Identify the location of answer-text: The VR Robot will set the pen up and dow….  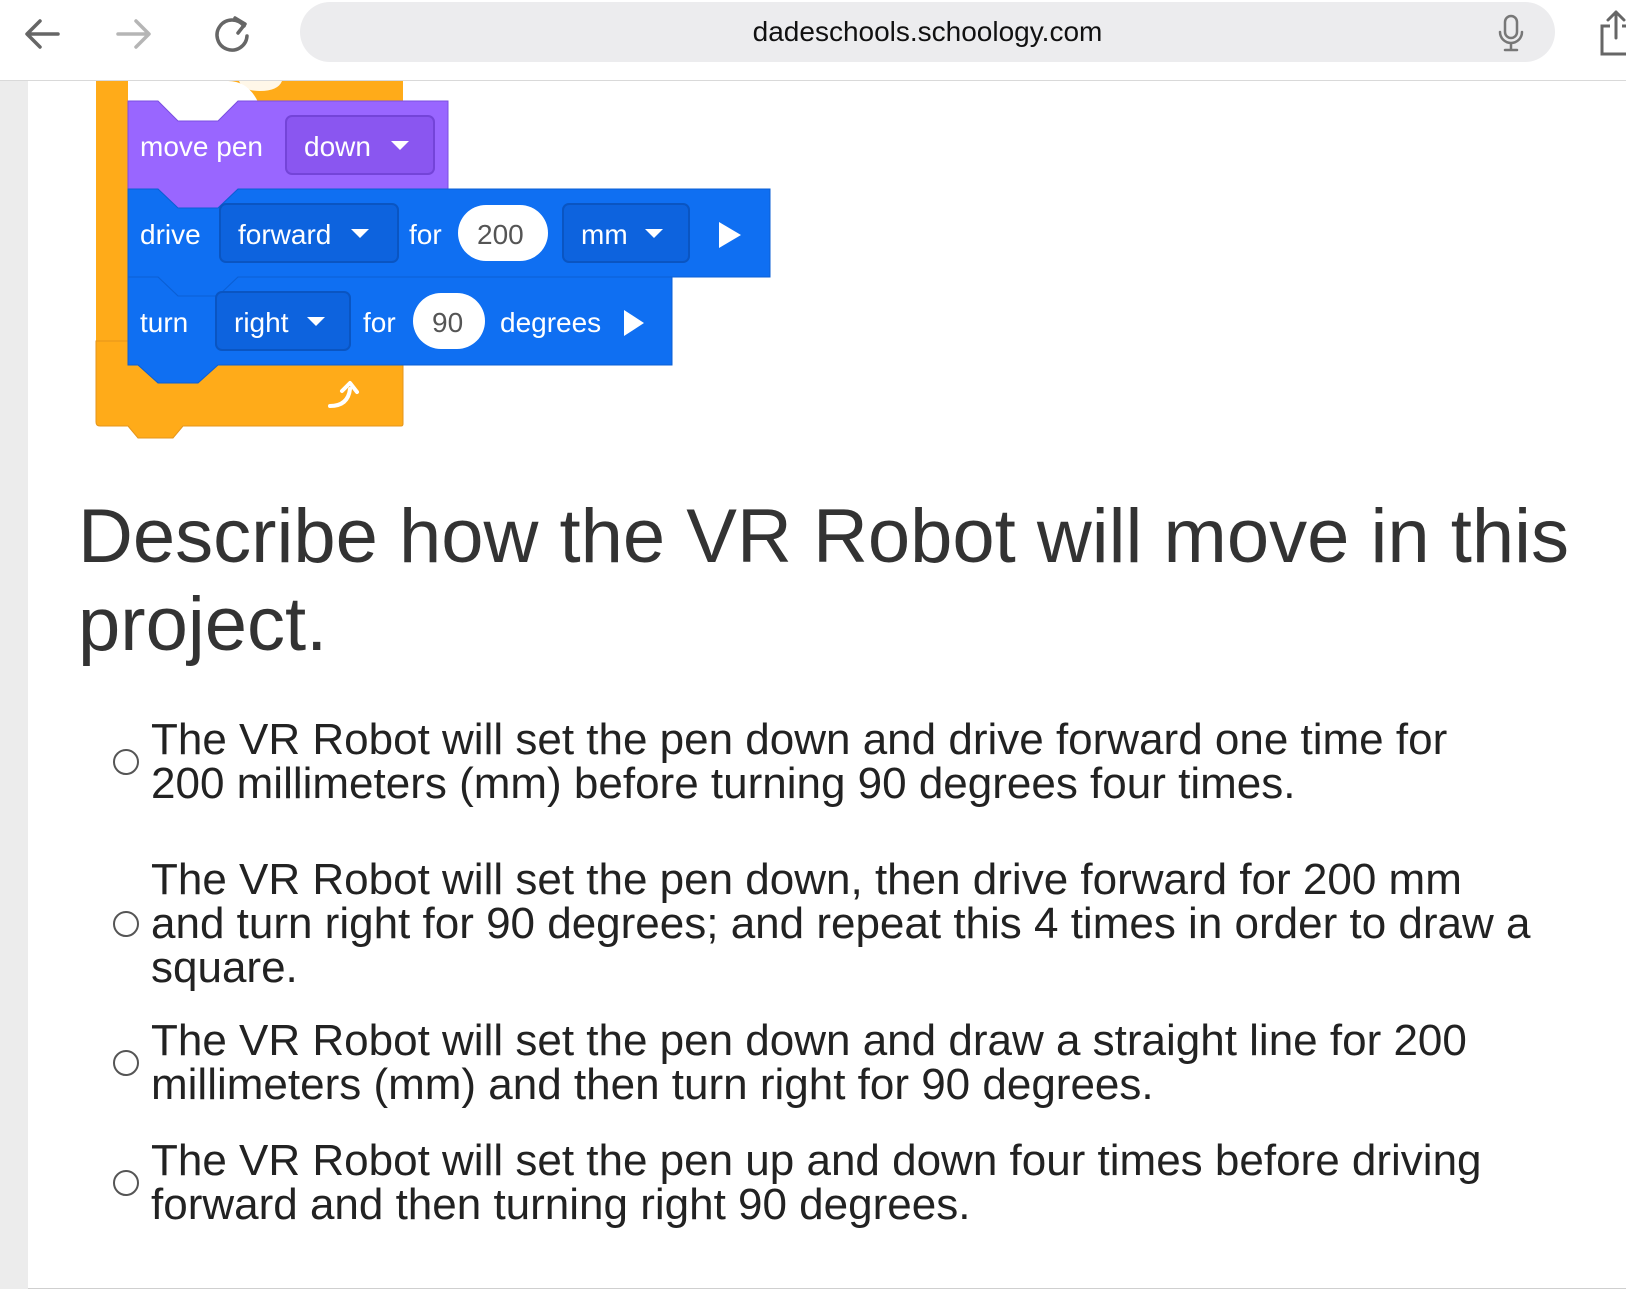
(816, 1182).